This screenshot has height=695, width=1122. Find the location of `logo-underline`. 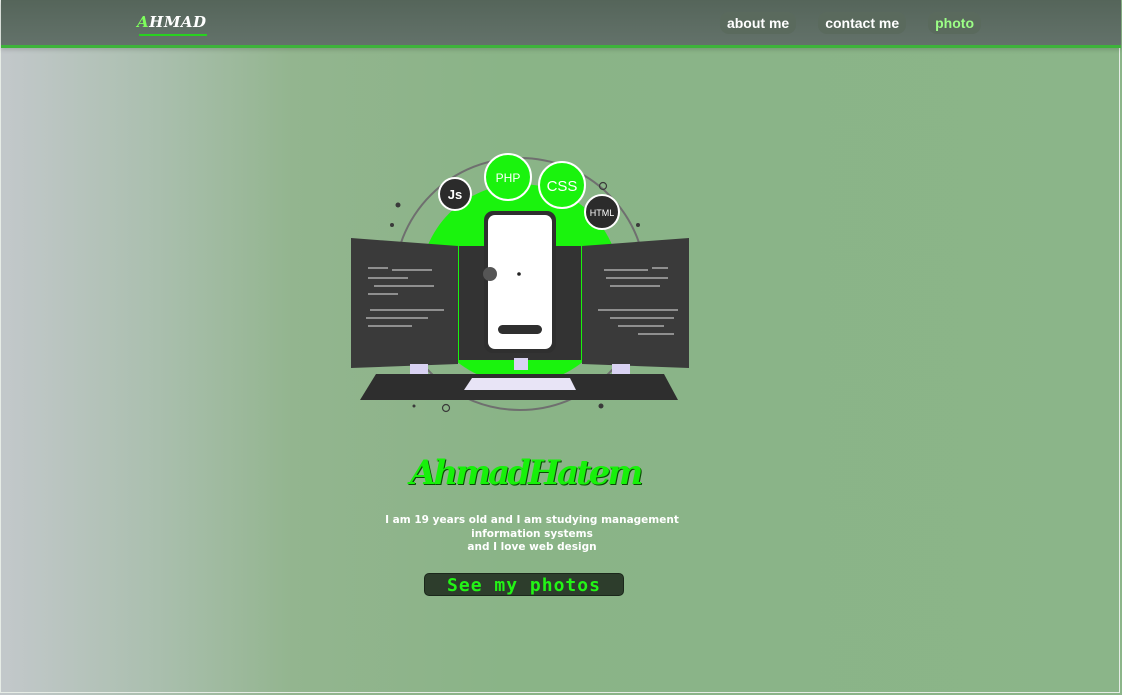

logo-underline is located at coordinates (173, 35).